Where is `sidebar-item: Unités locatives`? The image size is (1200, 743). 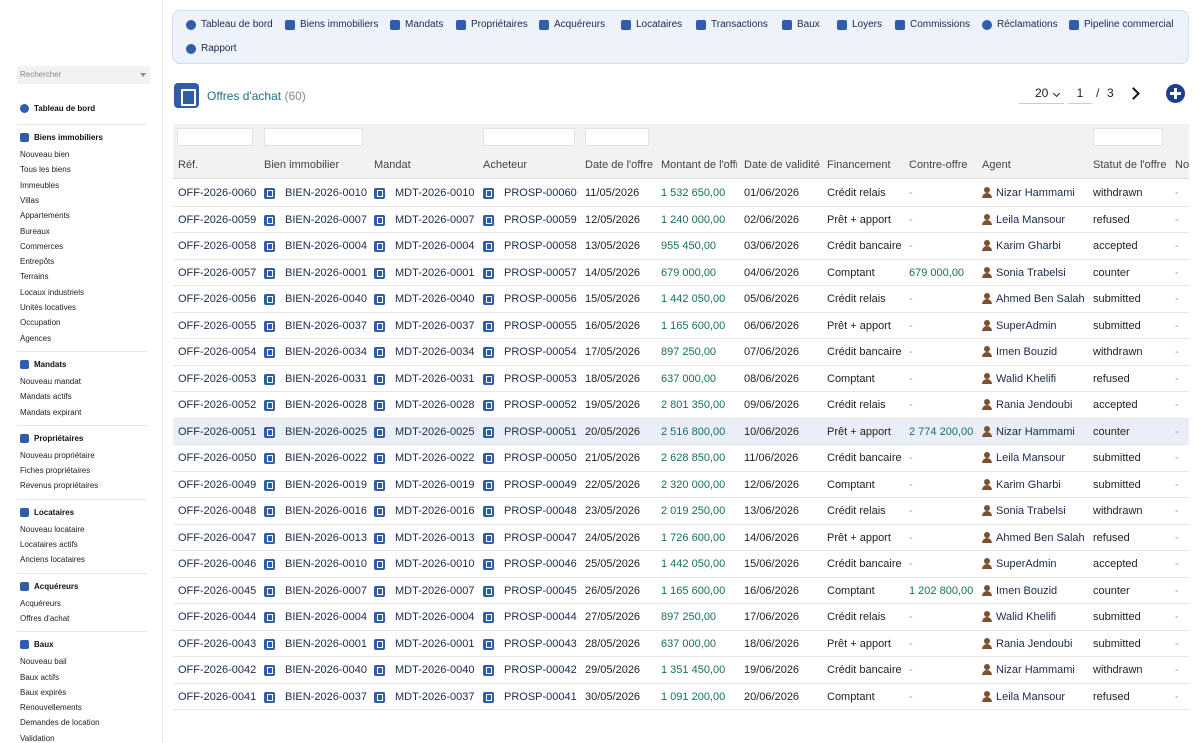 sidebar-item: Unités locatives is located at coordinates (48, 307).